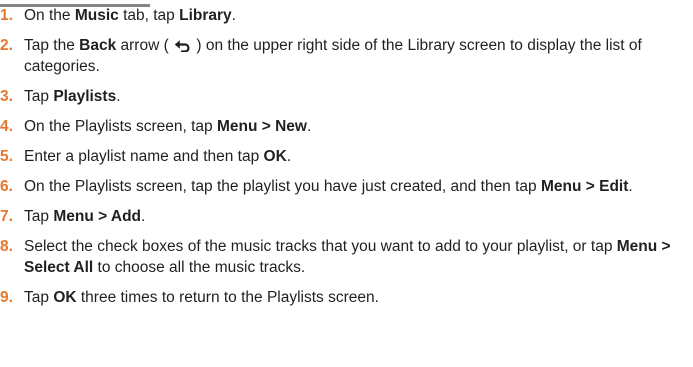 The width and height of the screenshot is (693, 367). I want to click on step-ui-term: Menu > New, so click(261, 126).